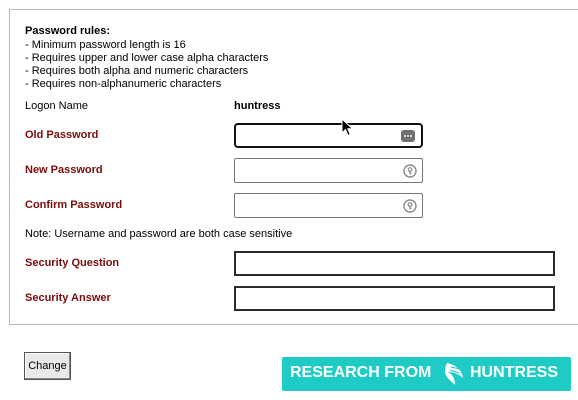 The image size is (578, 400). What do you see at coordinates (408, 135) in the screenshot?
I see `password-manager-dots-icon` at bounding box center [408, 135].